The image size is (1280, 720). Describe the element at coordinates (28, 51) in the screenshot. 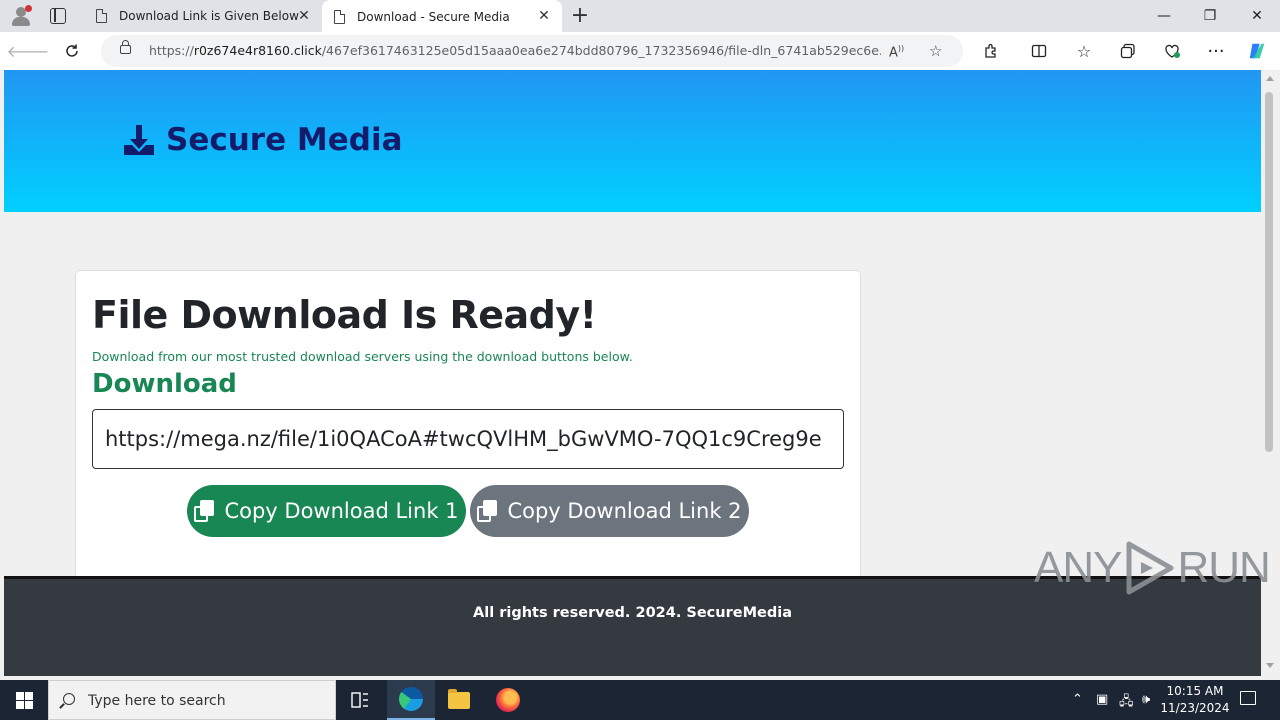

I see `back-button: 🡐` at that location.